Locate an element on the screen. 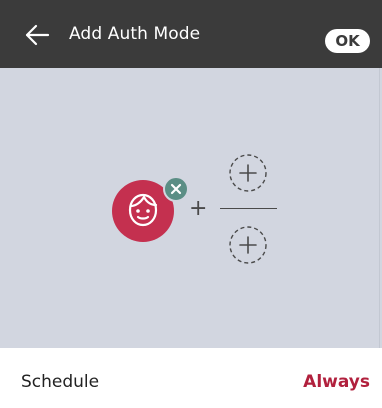 Image resolution: width=382 pixels, height=408 pixels. add-auth-slot-bottom is located at coordinates (248, 245).